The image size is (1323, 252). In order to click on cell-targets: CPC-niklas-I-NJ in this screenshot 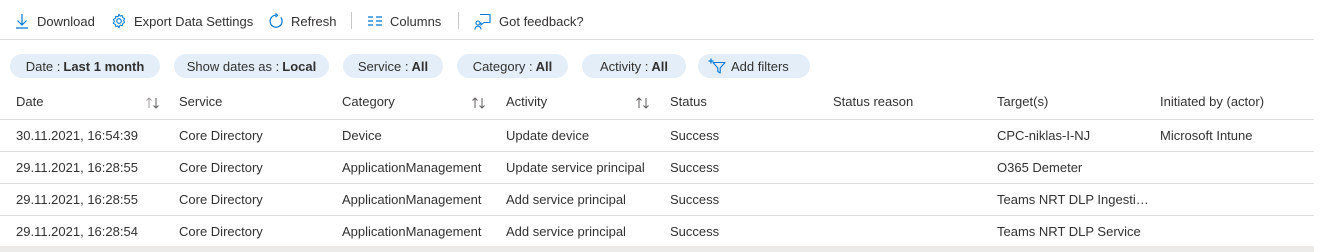, I will do `click(1044, 135)`.